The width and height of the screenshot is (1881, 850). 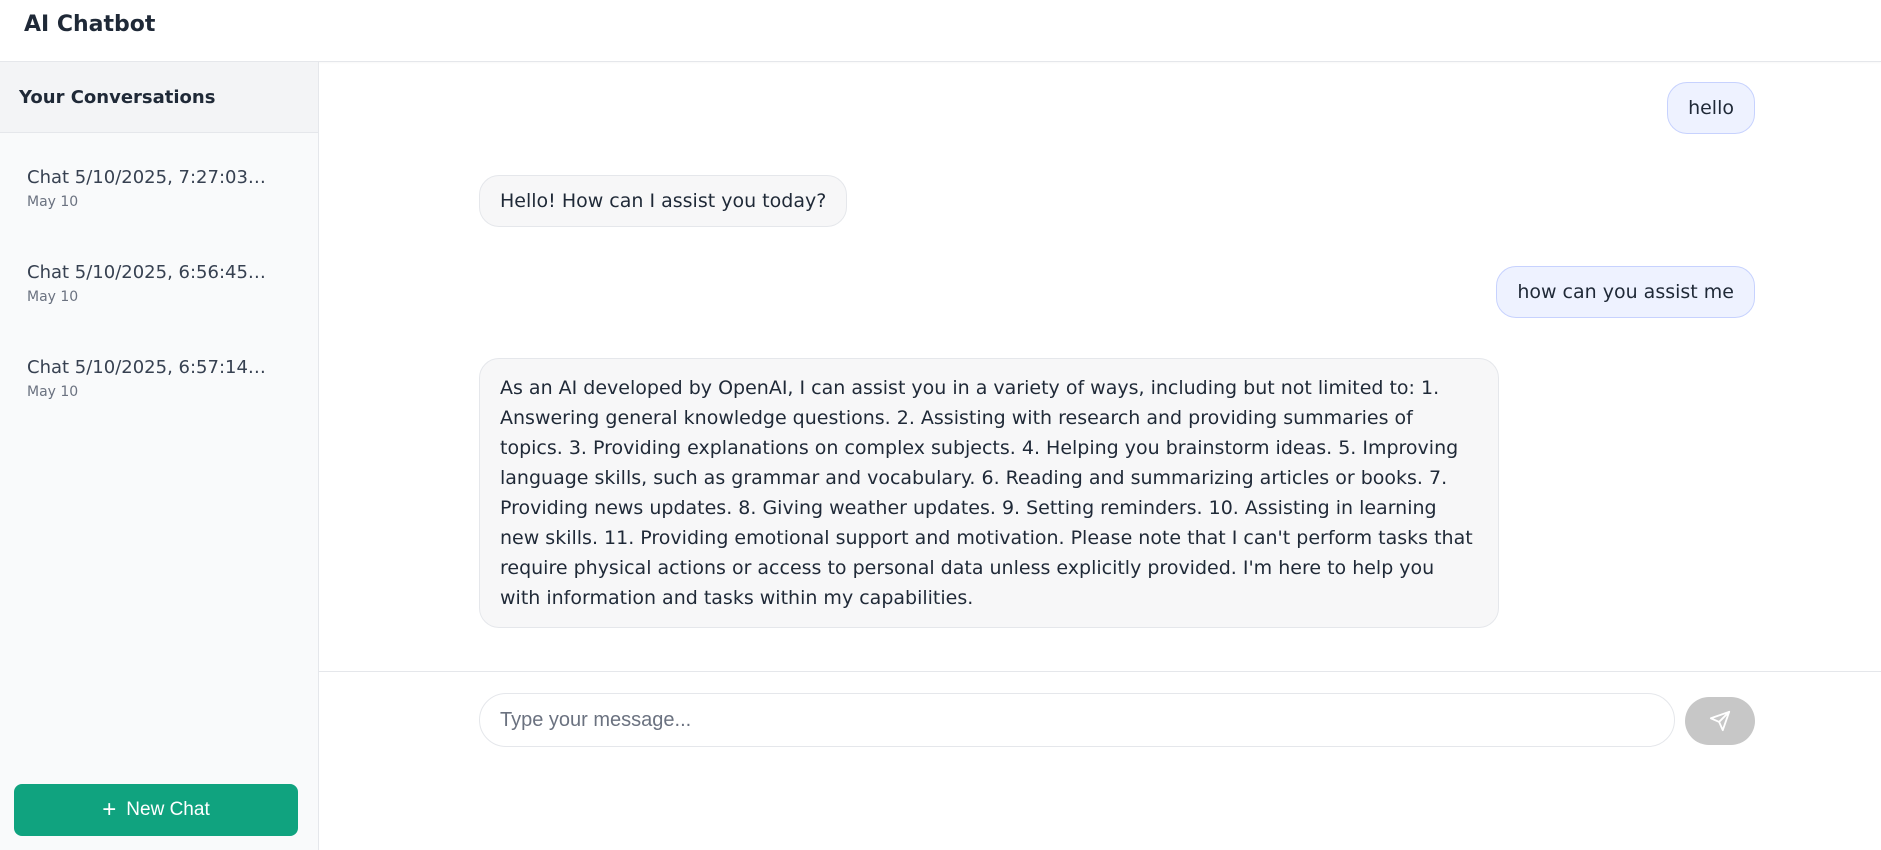 I want to click on new-chat-label: New Chat, so click(x=168, y=809).